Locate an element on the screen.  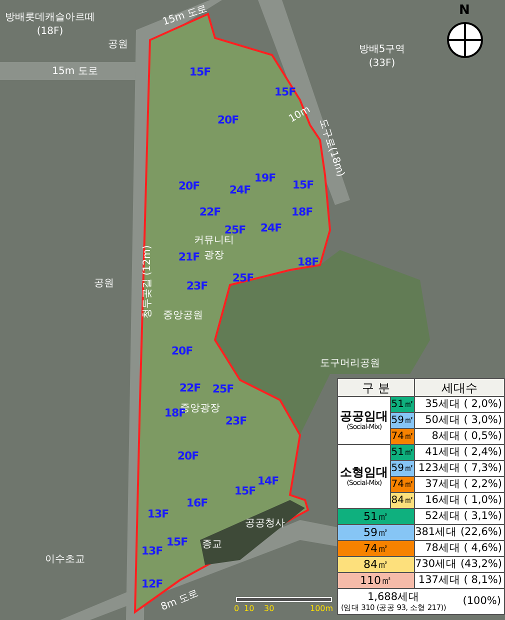
unit-count-cell: 123세대 ( 7,3%) is located at coordinates (459, 468).